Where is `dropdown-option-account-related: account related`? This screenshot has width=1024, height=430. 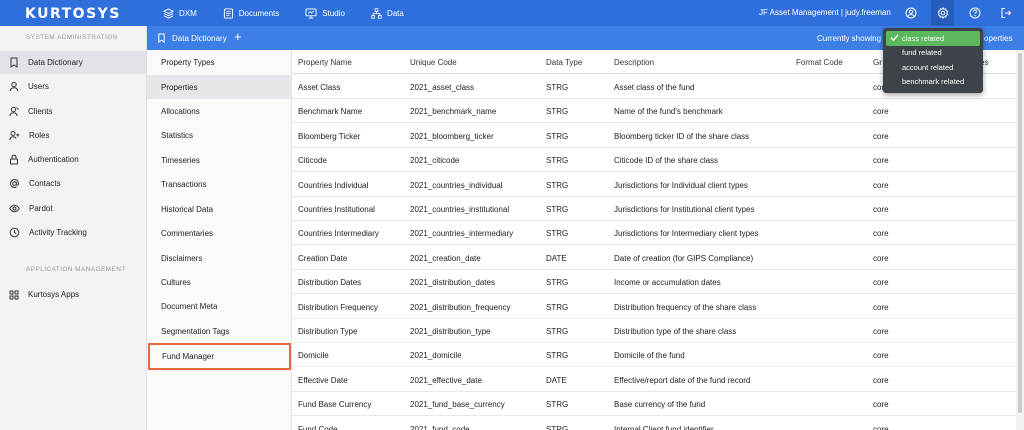
dropdown-option-account-related: account related is located at coordinates (933, 67).